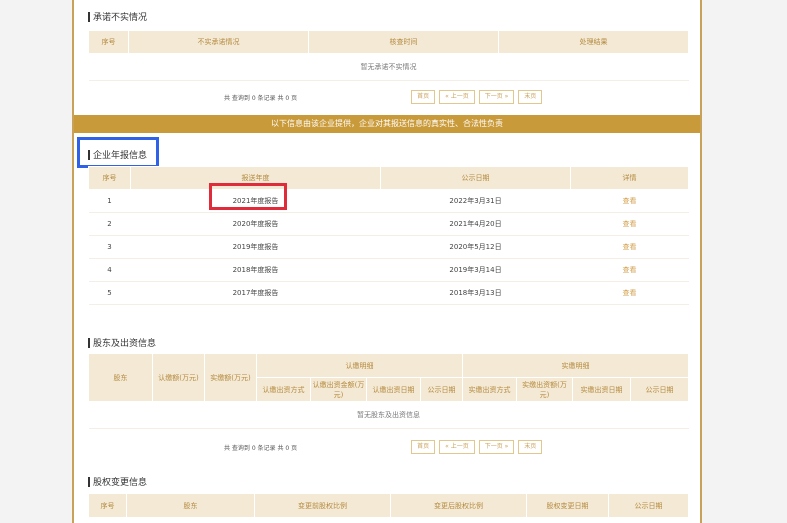  What do you see at coordinates (255, 293) in the screenshot?
I see `report-year: 2017年度报告` at bounding box center [255, 293].